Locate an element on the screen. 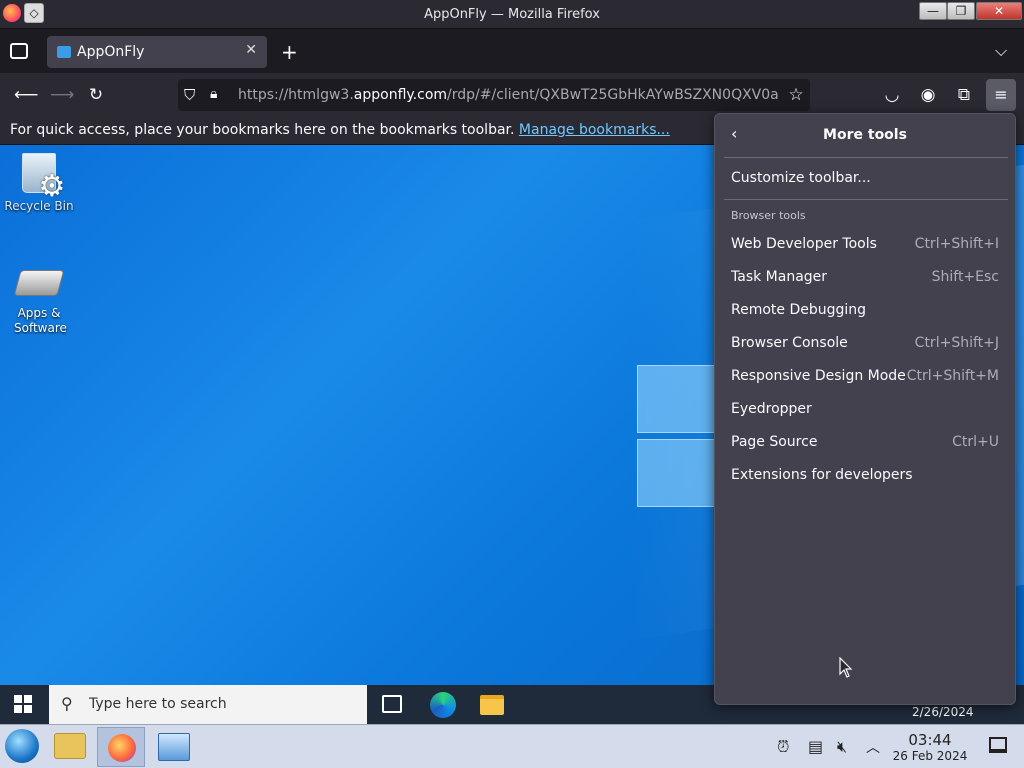  menu-item-task-manager: Task Manager Shift+Esc is located at coordinates (865, 277).